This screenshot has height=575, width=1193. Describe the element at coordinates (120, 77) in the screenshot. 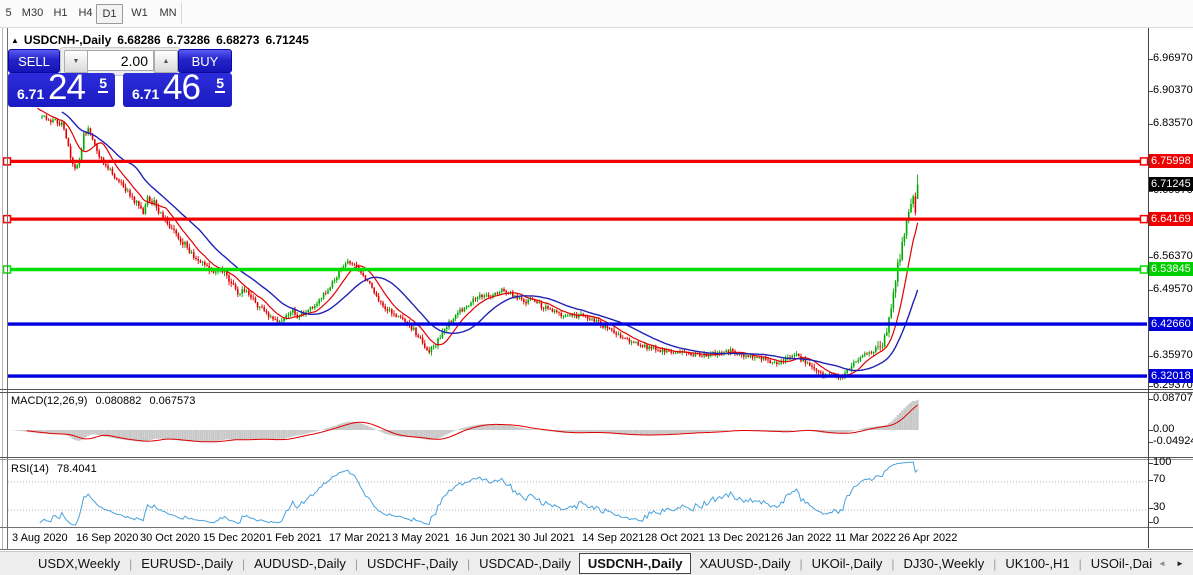

I see `one-click-trading-panel: SELL ▼ ▲ BUY 6.71 24 5 6.71 46 5` at that location.